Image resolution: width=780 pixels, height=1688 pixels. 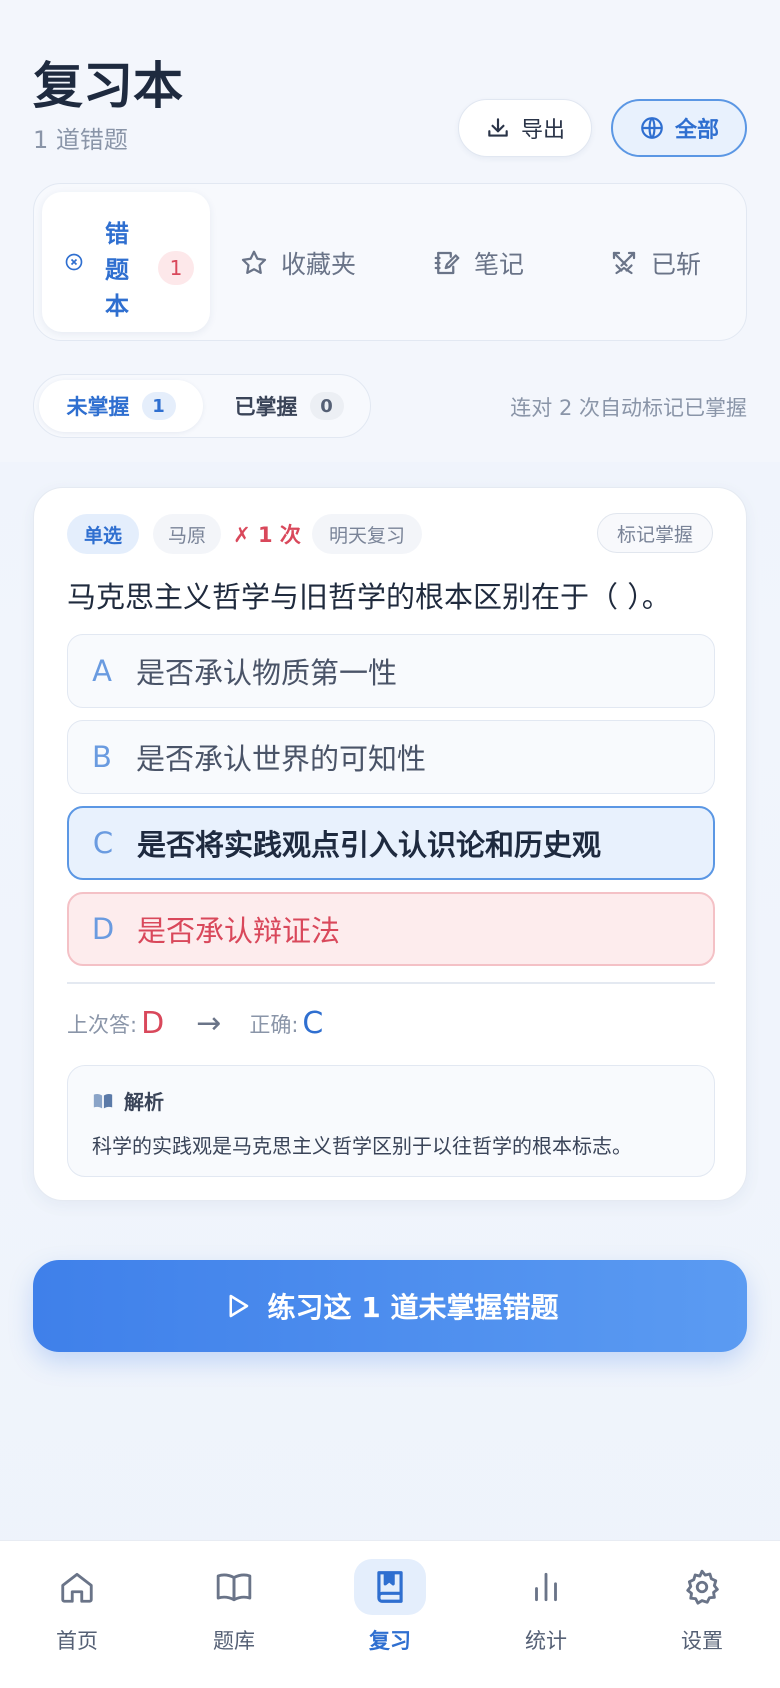 I want to click on option-text: 是否承认辩证法, so click(x=239, y=931).